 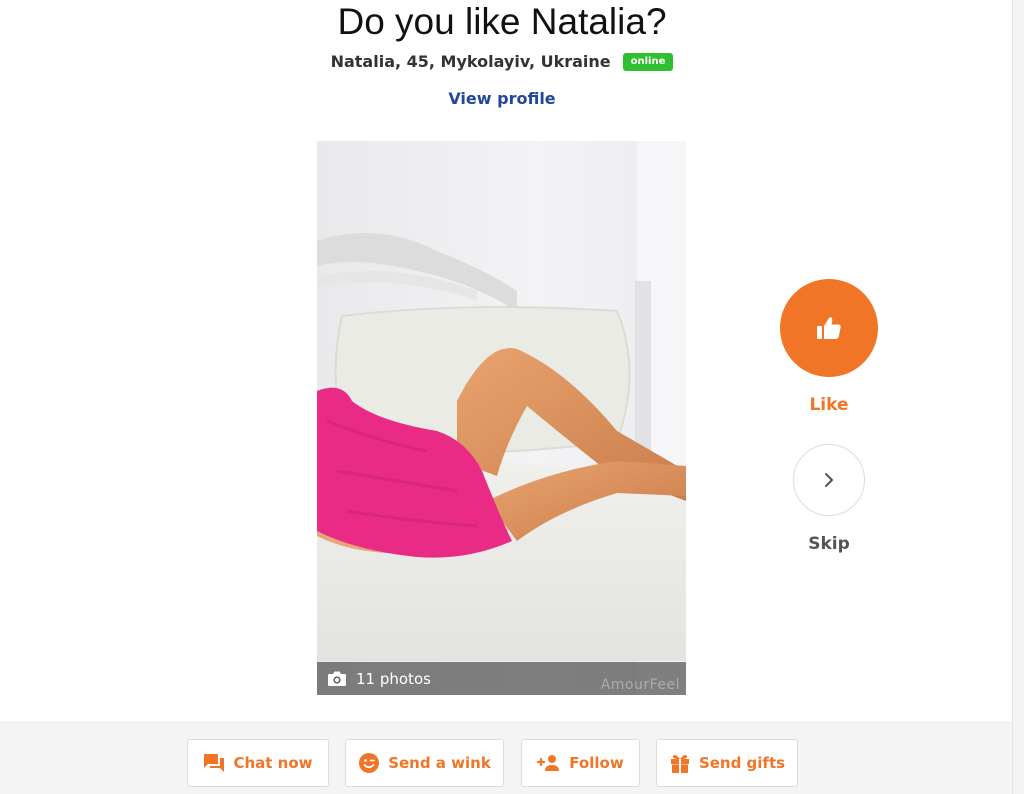 What do you see at coordinates (439, 763) in the screenshot?
I see `send-wink-label: Send a wink` at bounding box center [439, 763].